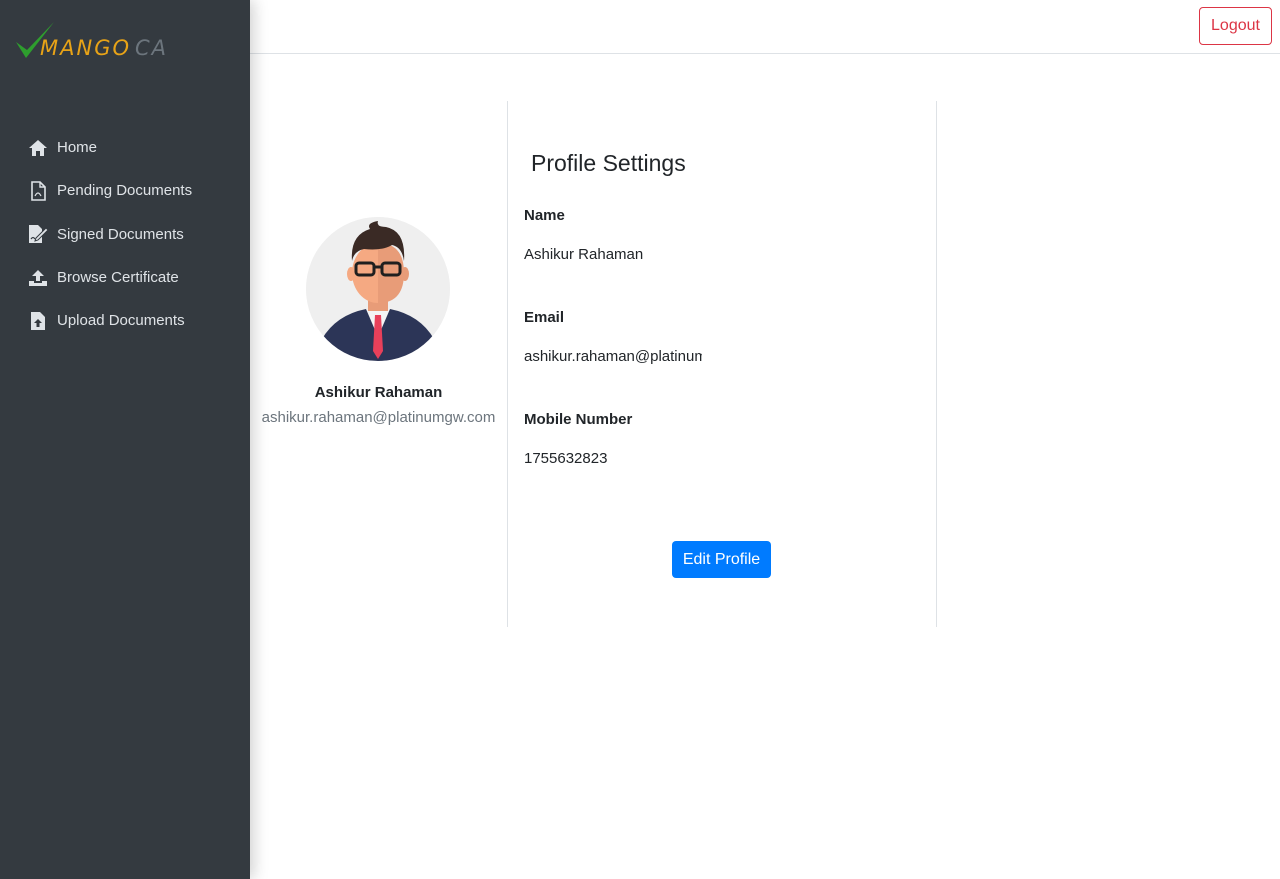 This screenshot has width=1280, height=879. What do you see at coordinates (38, 191) in the screenshot?
I see `pdf-file-icon` at bounding box center [38, 191].